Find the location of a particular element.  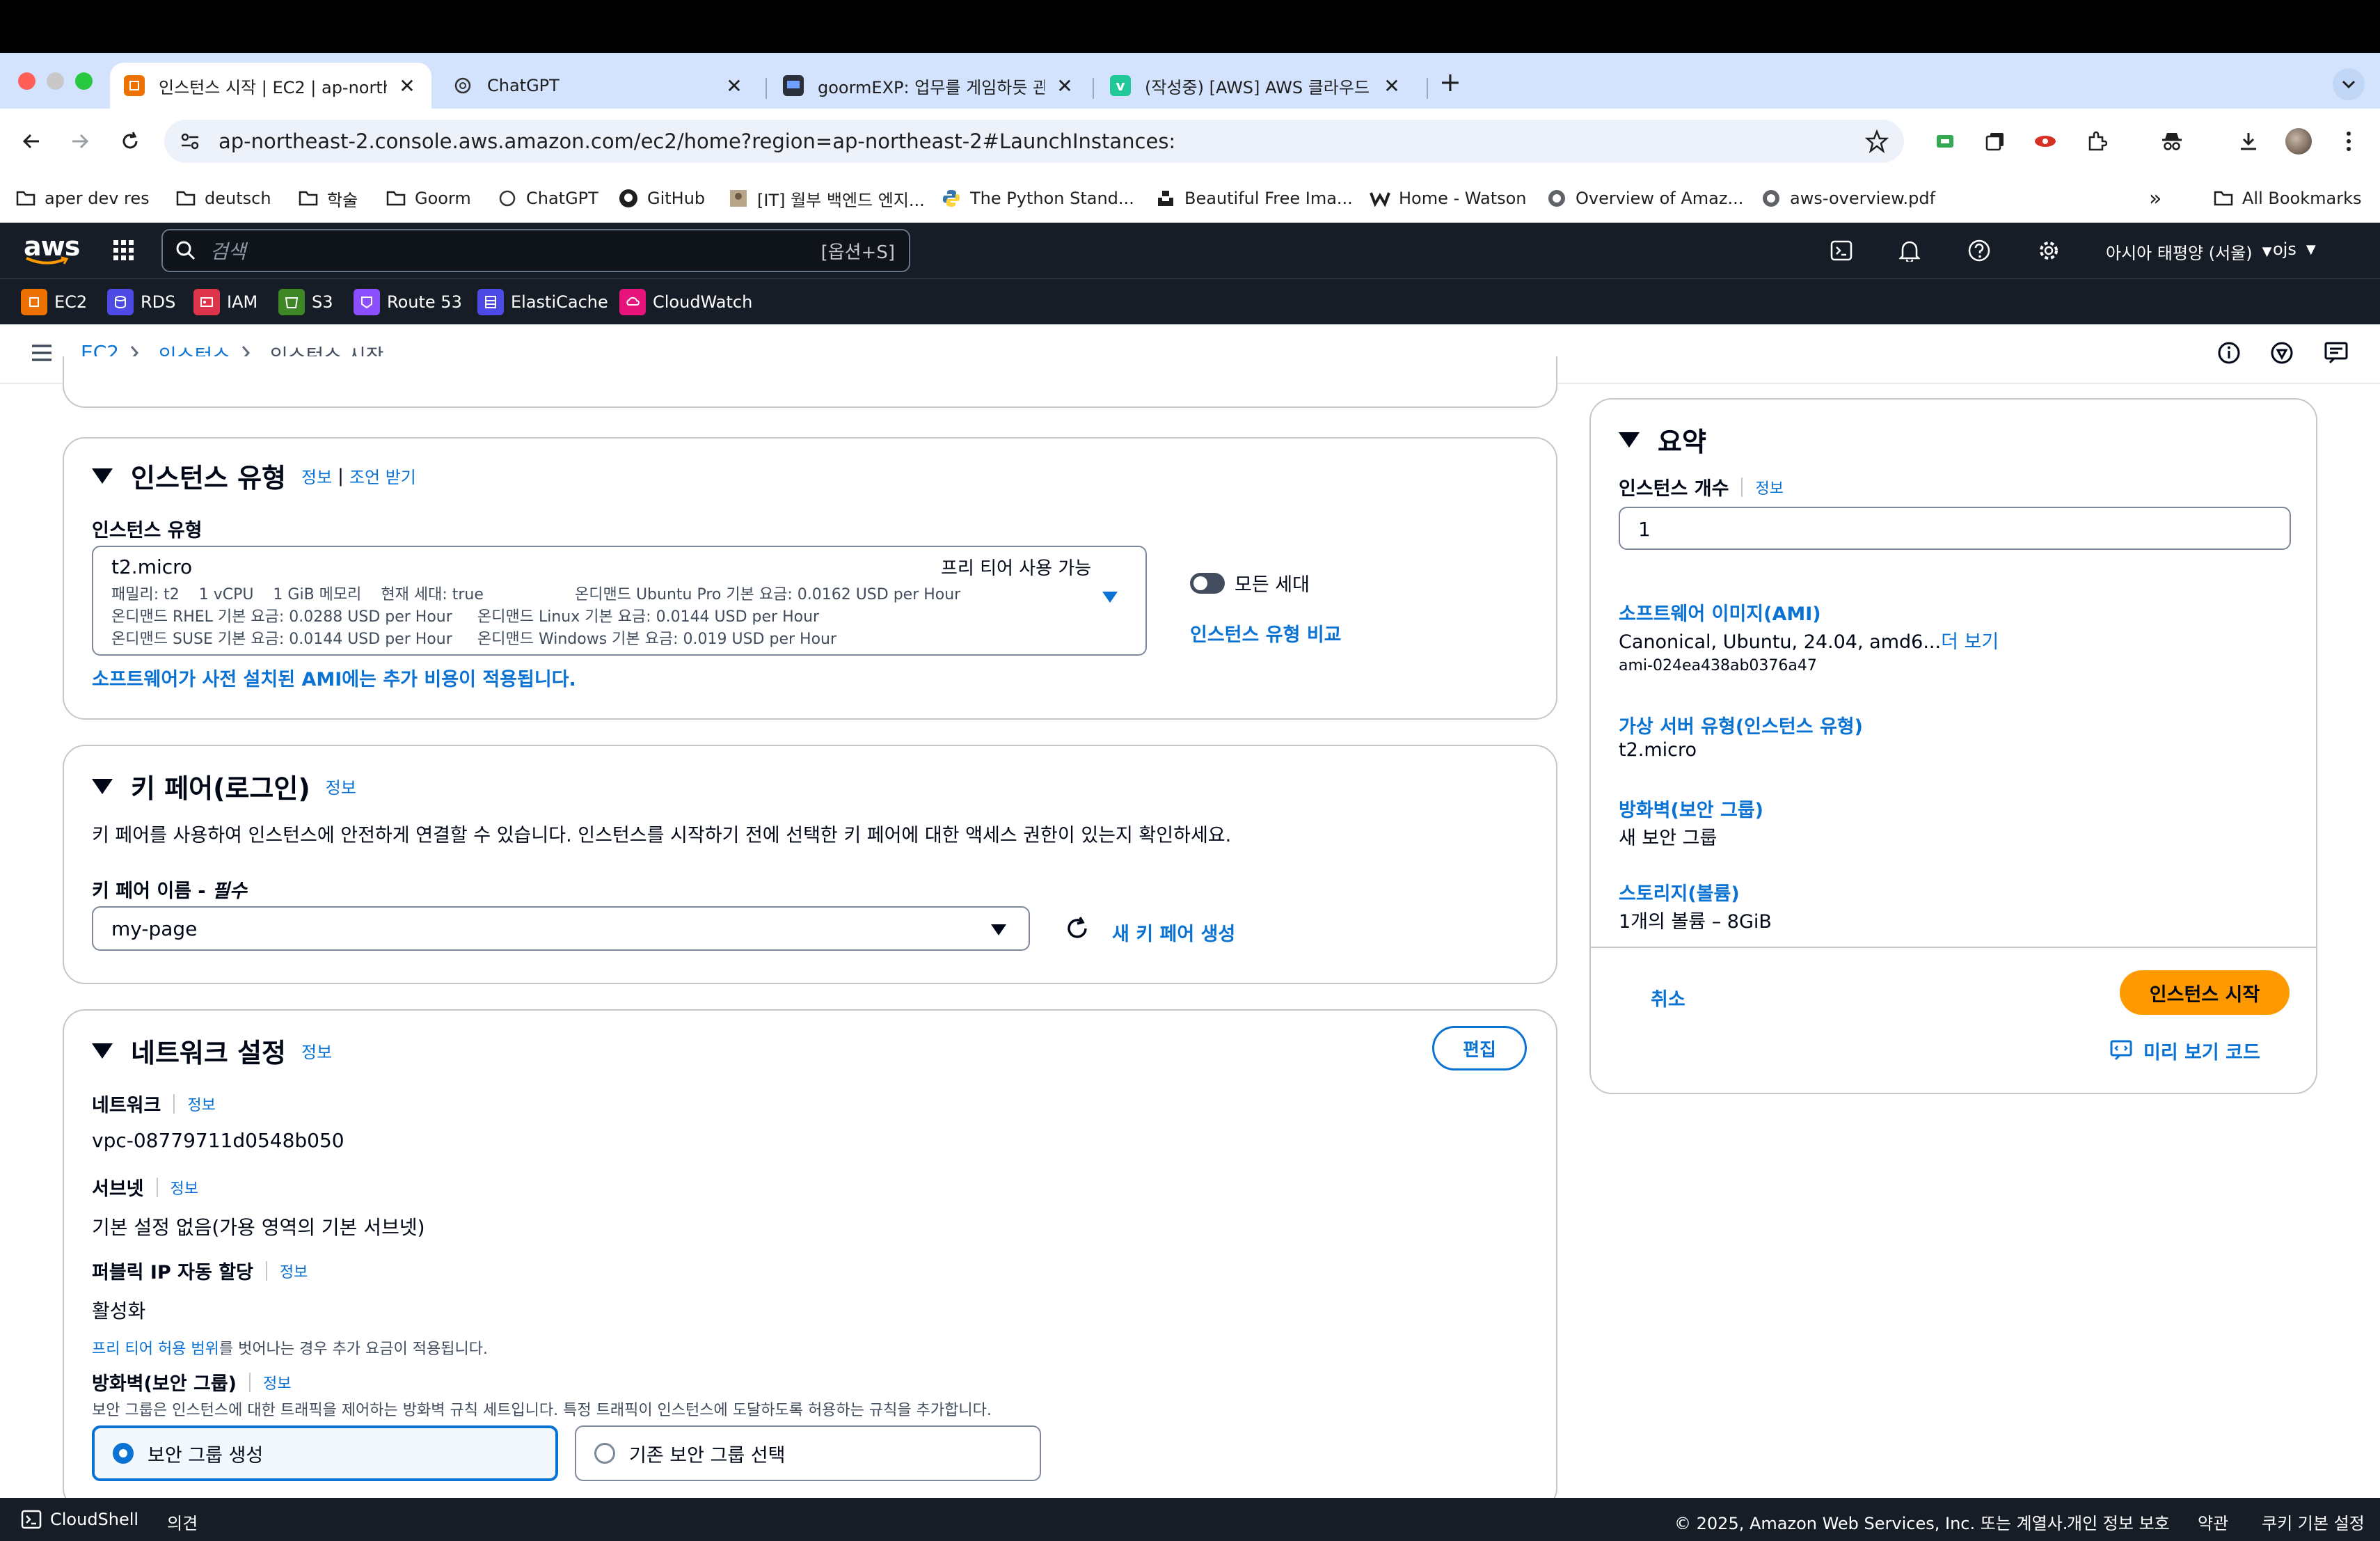

new-tab-plus-icon: + is located at coordinates (1450, 82).